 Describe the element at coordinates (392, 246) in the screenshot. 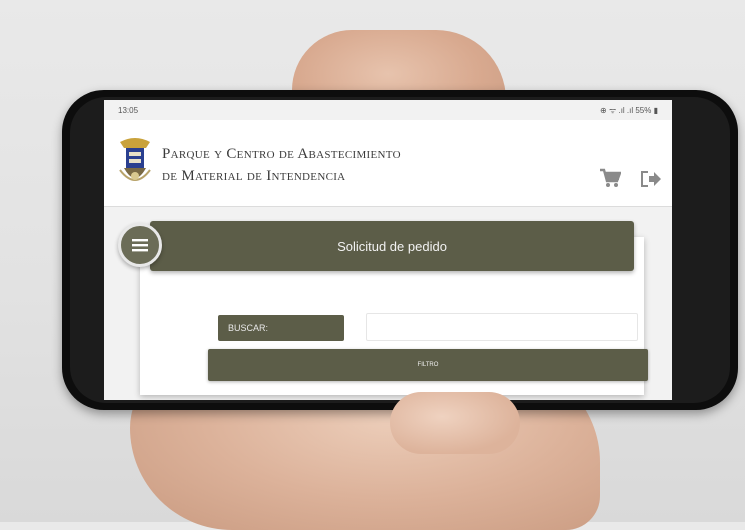

I see `section-title: Solicitud de pedido` at that location.